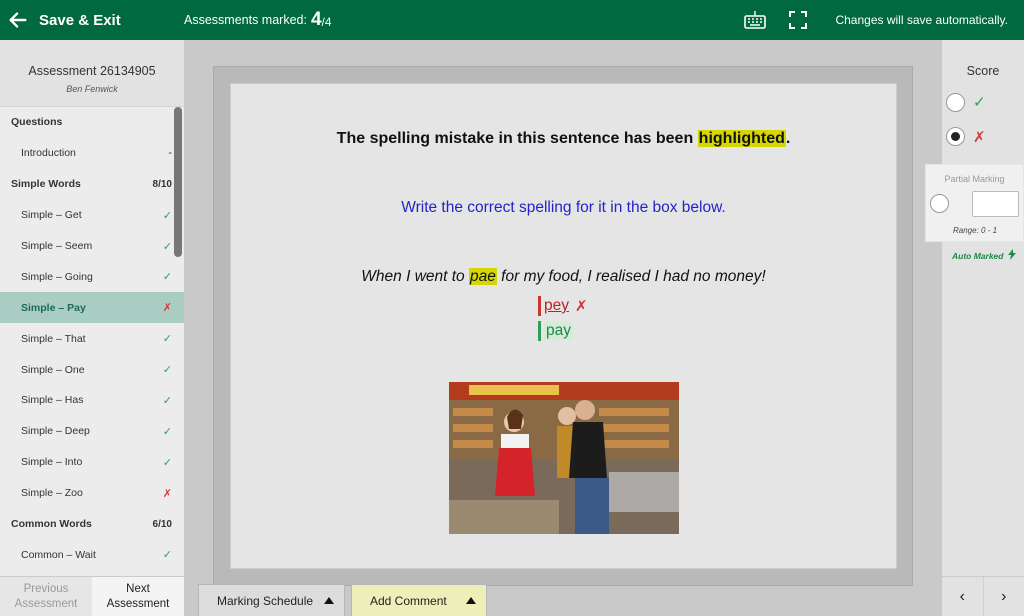  I want to click on question-simple-into: Simple – Into ✓, so click(92, 462).